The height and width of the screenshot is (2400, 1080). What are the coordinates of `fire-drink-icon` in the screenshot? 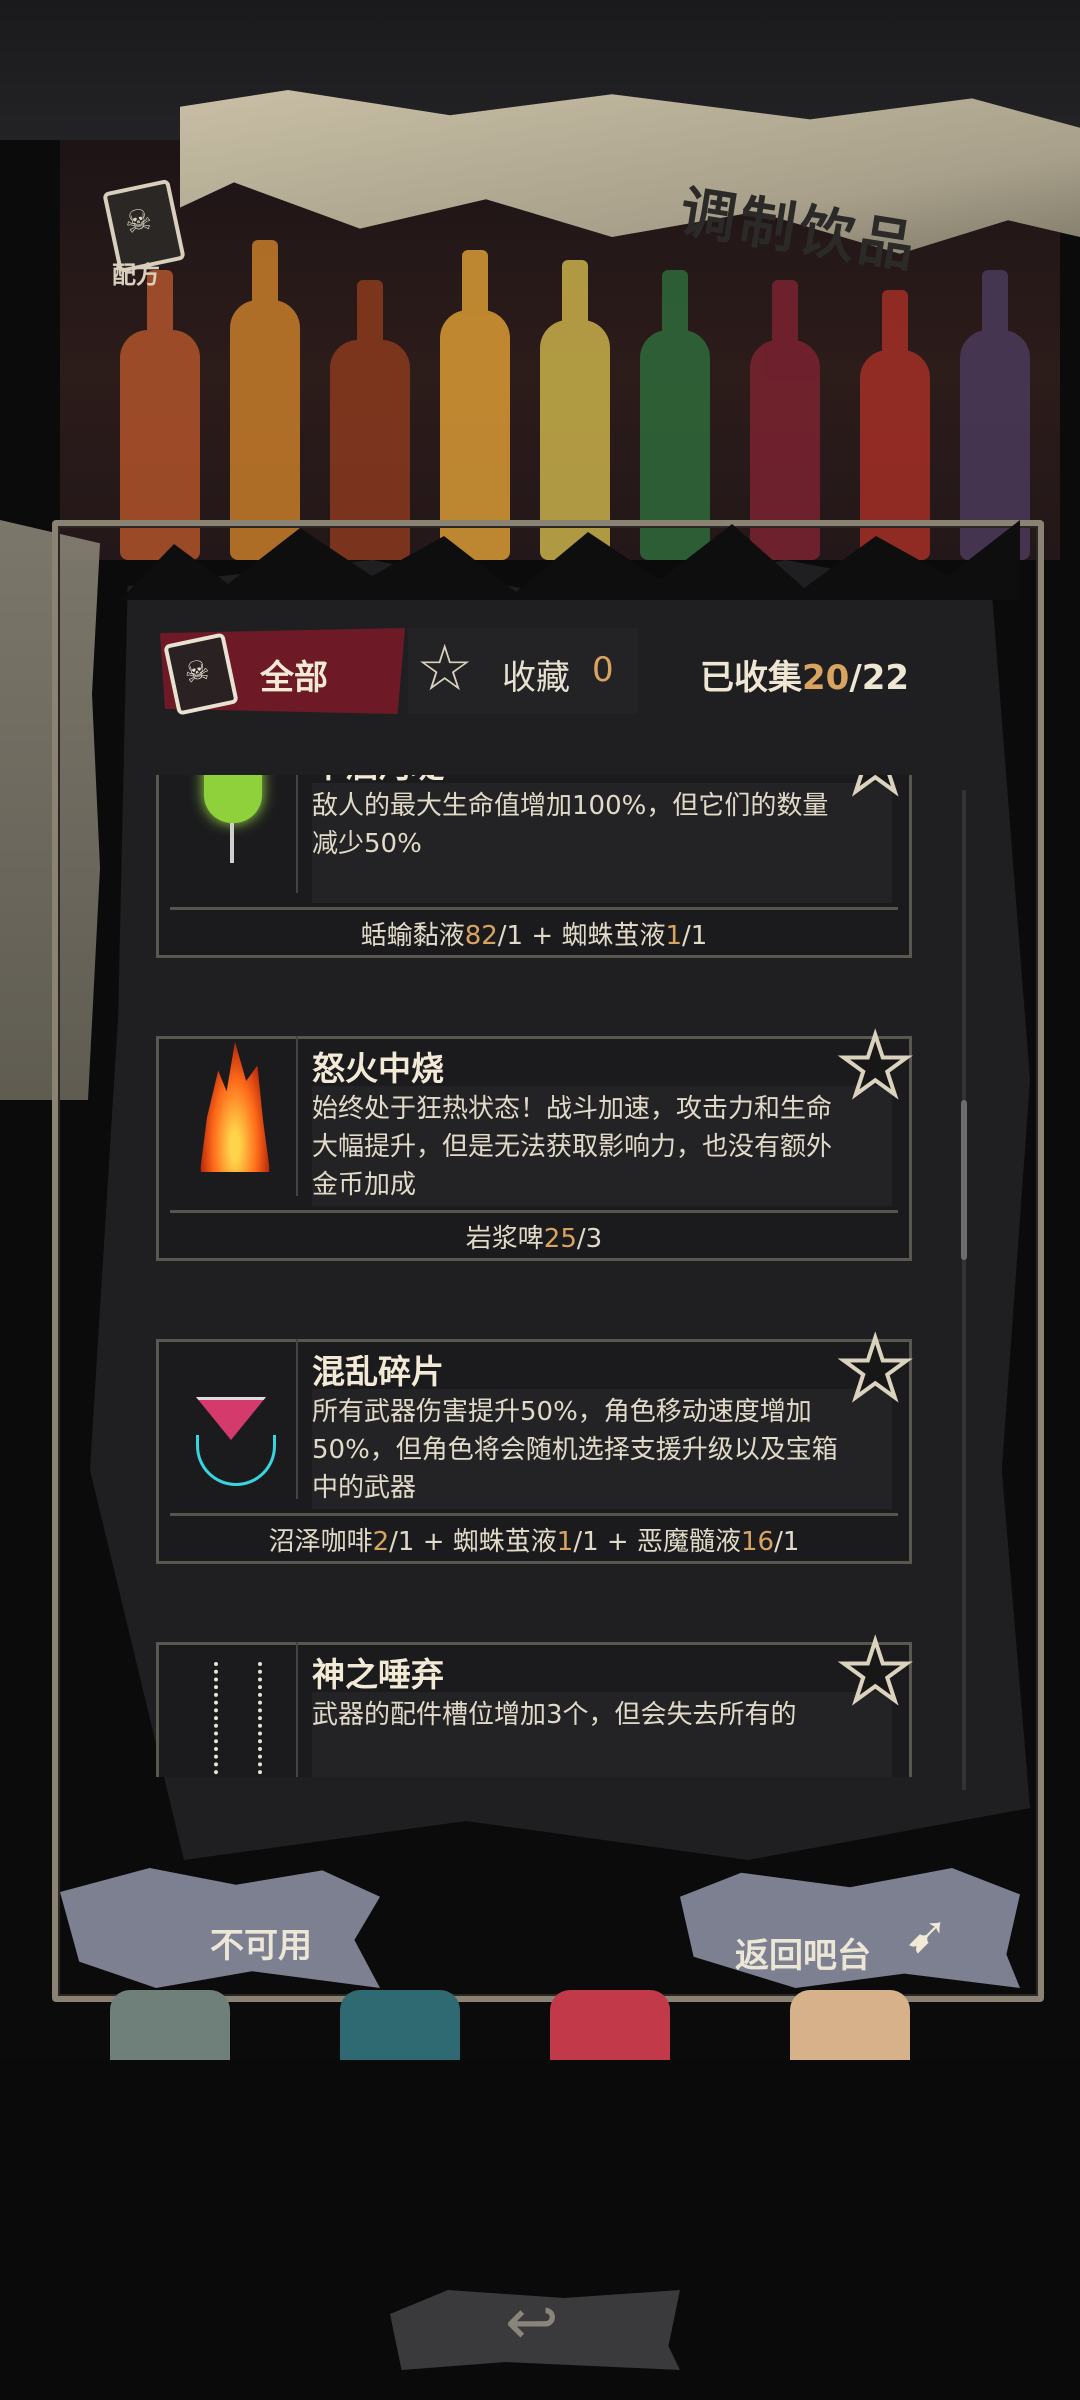 It's located at (234, 1116).